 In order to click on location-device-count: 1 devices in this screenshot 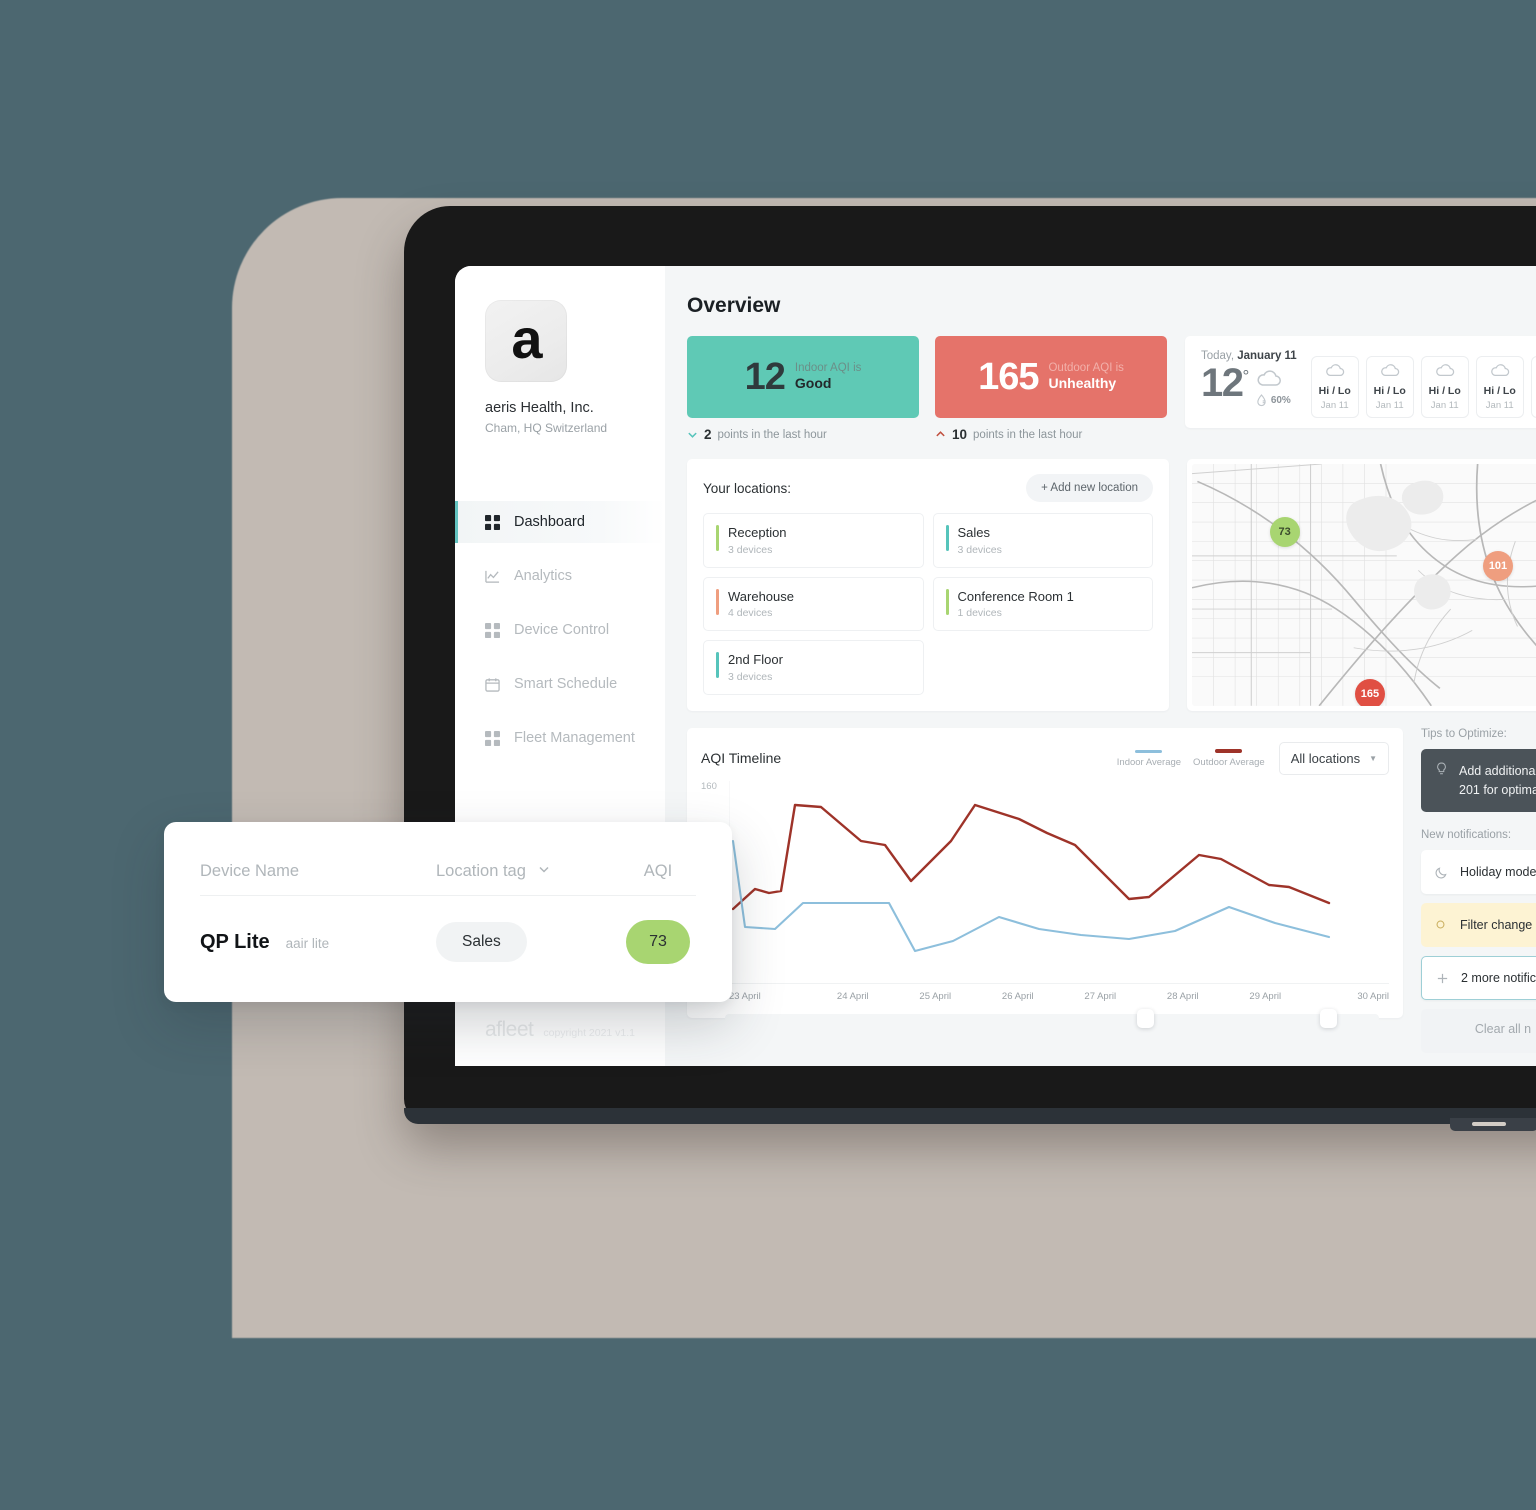, I will do `click(979, 613)`.